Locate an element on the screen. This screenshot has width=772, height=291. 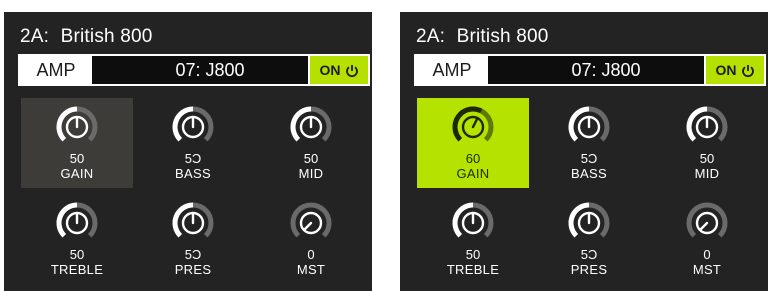
knob-value: 60 is located at coordinates (473, 158).